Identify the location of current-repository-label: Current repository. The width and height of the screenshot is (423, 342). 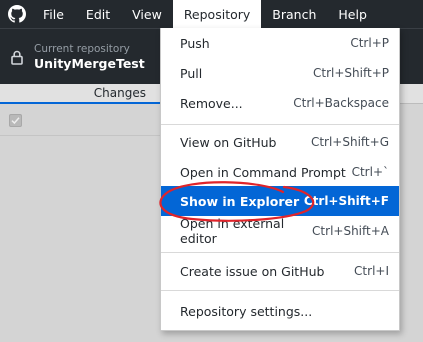
(82, 49).